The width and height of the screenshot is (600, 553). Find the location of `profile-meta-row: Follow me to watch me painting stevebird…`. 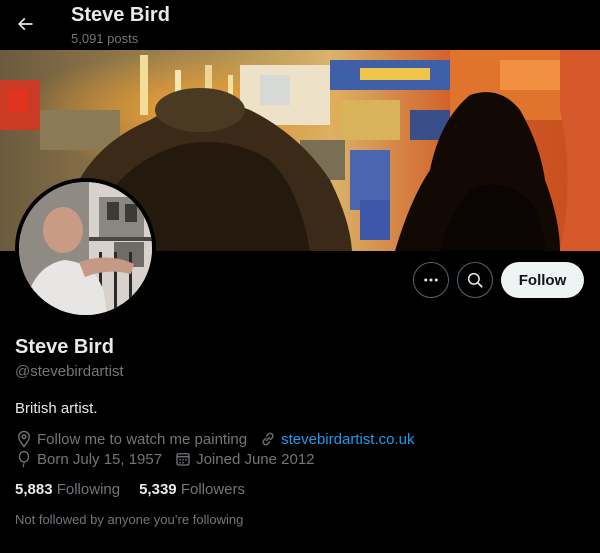

profile-meta-row: Follow me to watch me painting stevebird… is located at coordinates (221, 439).